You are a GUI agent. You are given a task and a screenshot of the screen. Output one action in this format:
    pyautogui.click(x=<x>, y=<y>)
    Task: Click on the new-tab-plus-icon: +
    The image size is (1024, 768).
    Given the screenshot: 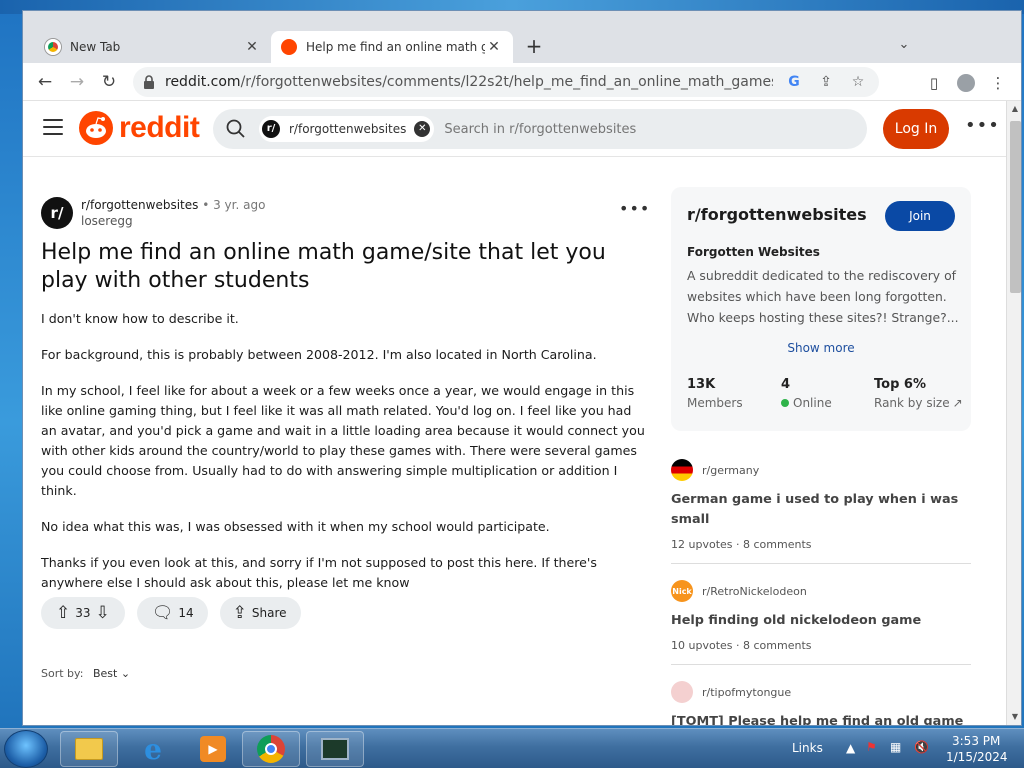 What is the action you would take?
    pyautogui.click(x=534, y=46)
    